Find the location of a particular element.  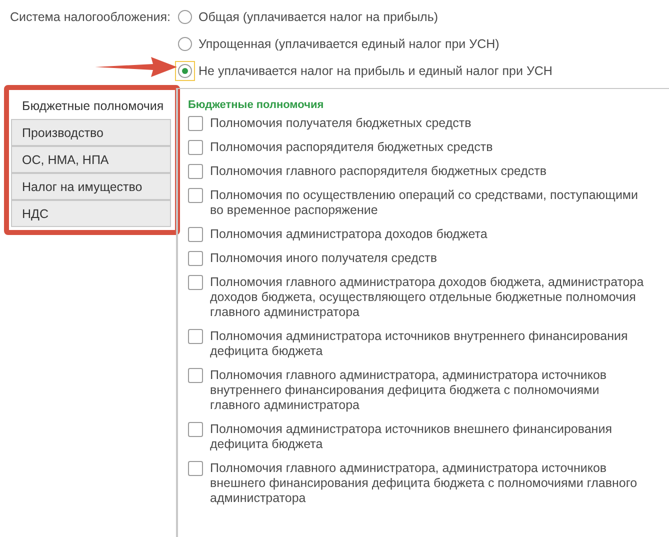

section-title: Бюджетные полномочия is located at coordinates (256, 105).